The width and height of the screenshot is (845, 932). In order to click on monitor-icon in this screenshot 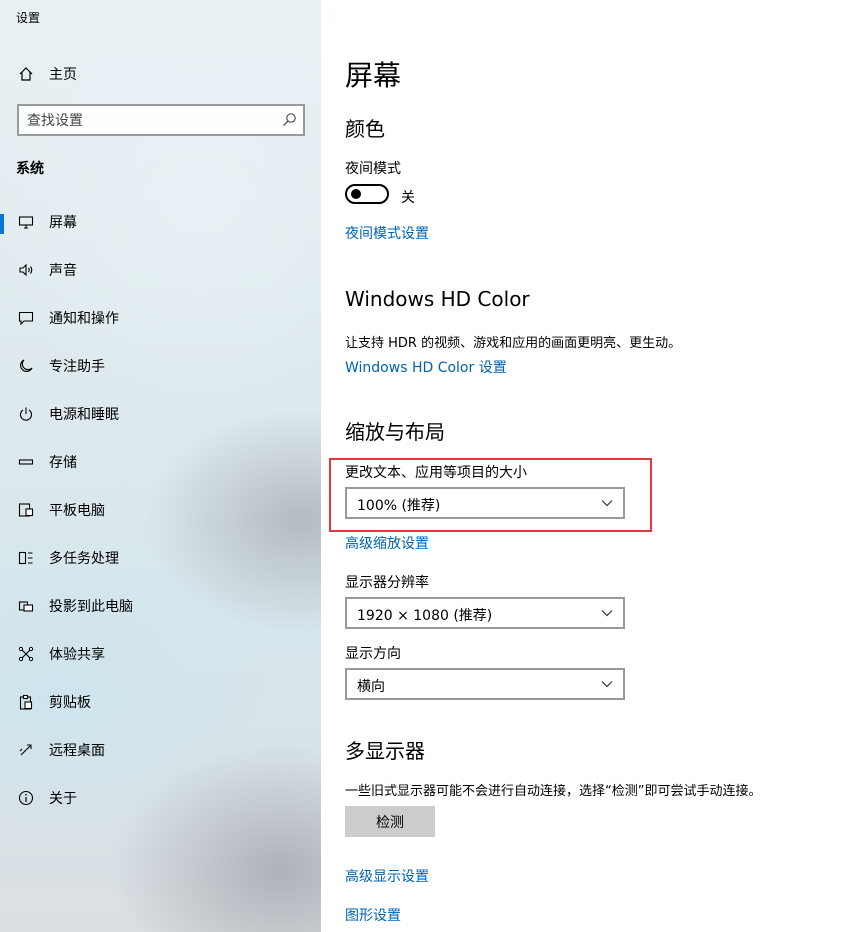, I will do `click(26, 222)`.